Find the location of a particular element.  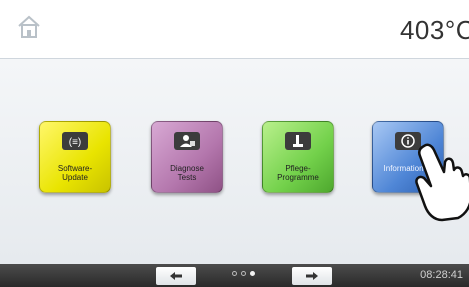

arrow-right-icon is located at coordinates (312, 276).